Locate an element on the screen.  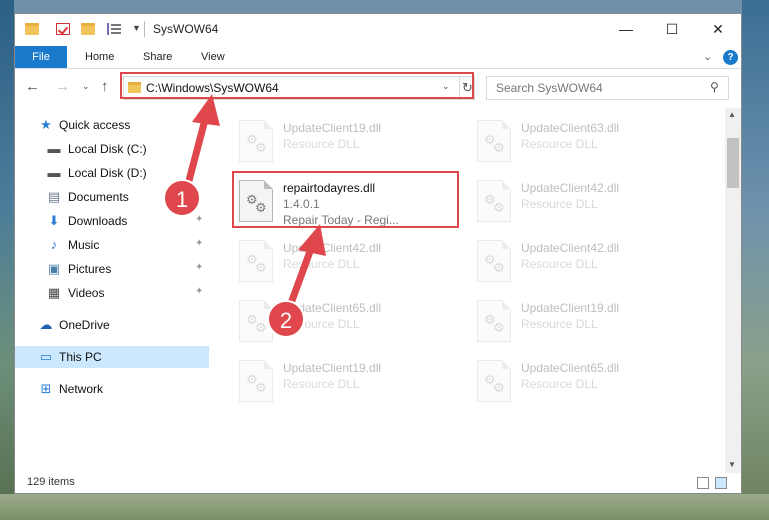
scroll-up-arrow-icon: ▲ is located at coordinates (732, 114).